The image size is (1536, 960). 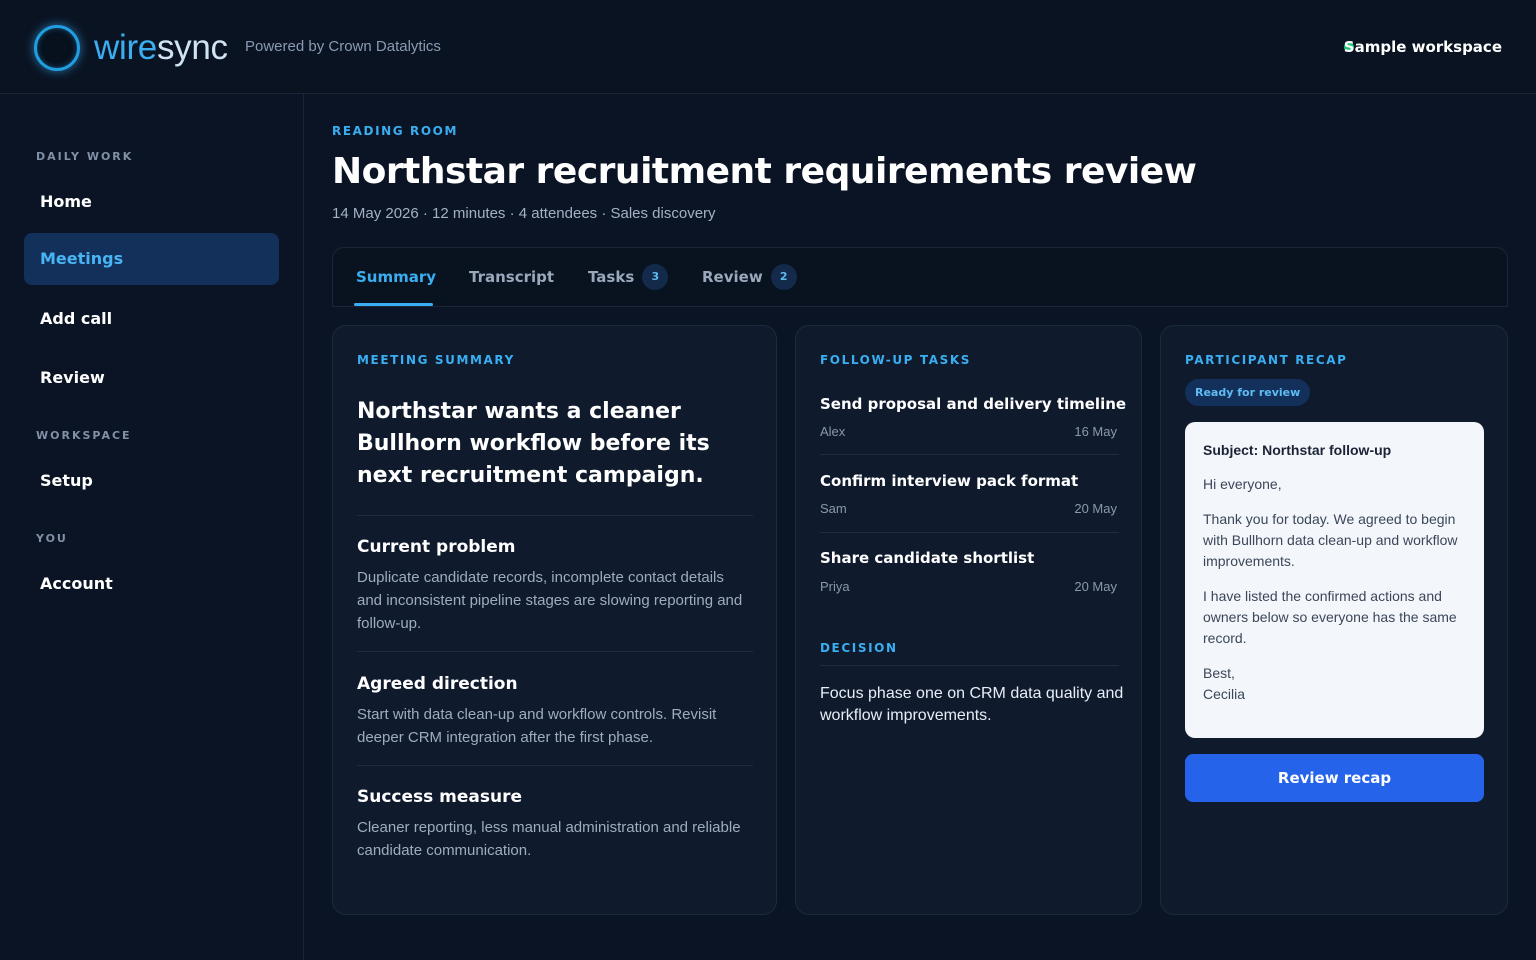 What do you see at coordinates (655, 276) in the screenshot?
I see `tab-tasks-count-badge: 3` at bounding box center [655, 276].